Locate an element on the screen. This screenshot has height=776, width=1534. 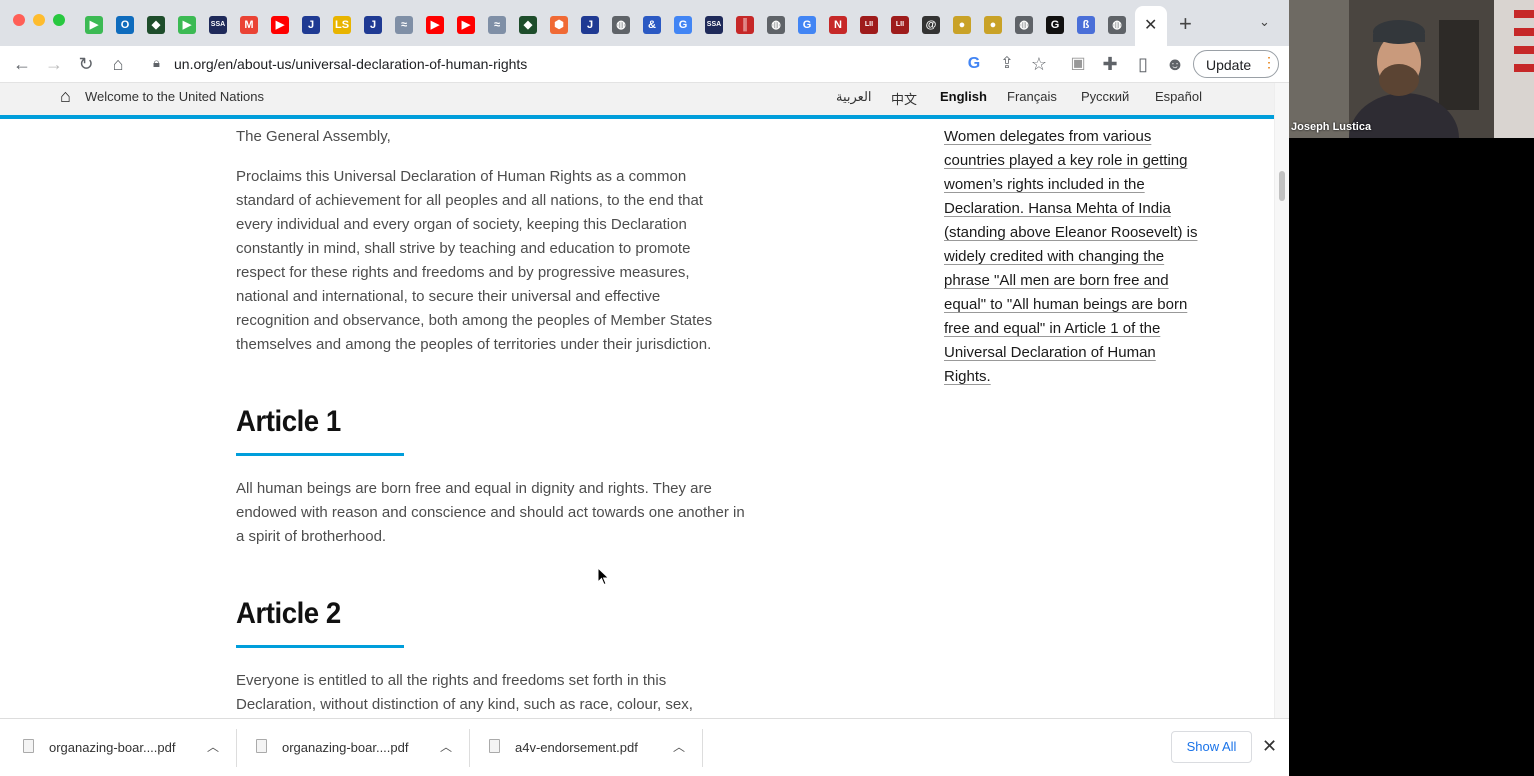
divider is located at coordinates (702, 748).